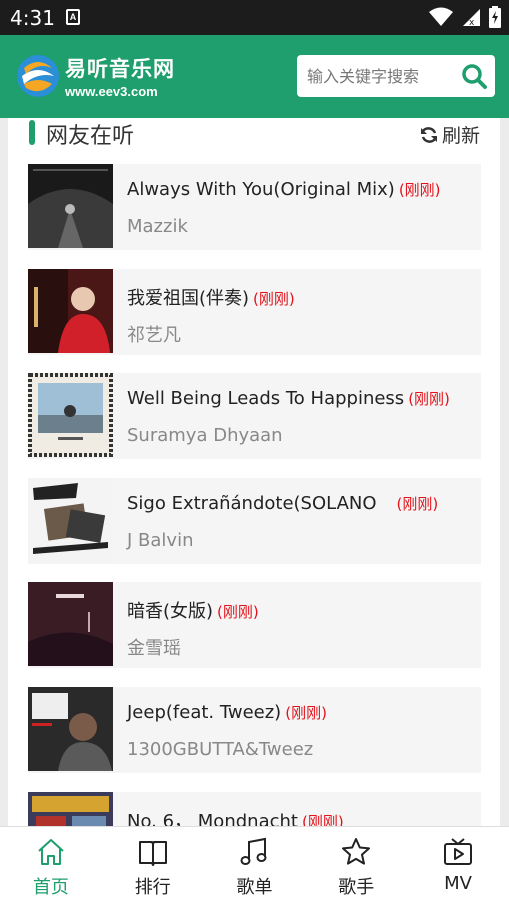  I want to click on tv-icon, so click(458, 851).